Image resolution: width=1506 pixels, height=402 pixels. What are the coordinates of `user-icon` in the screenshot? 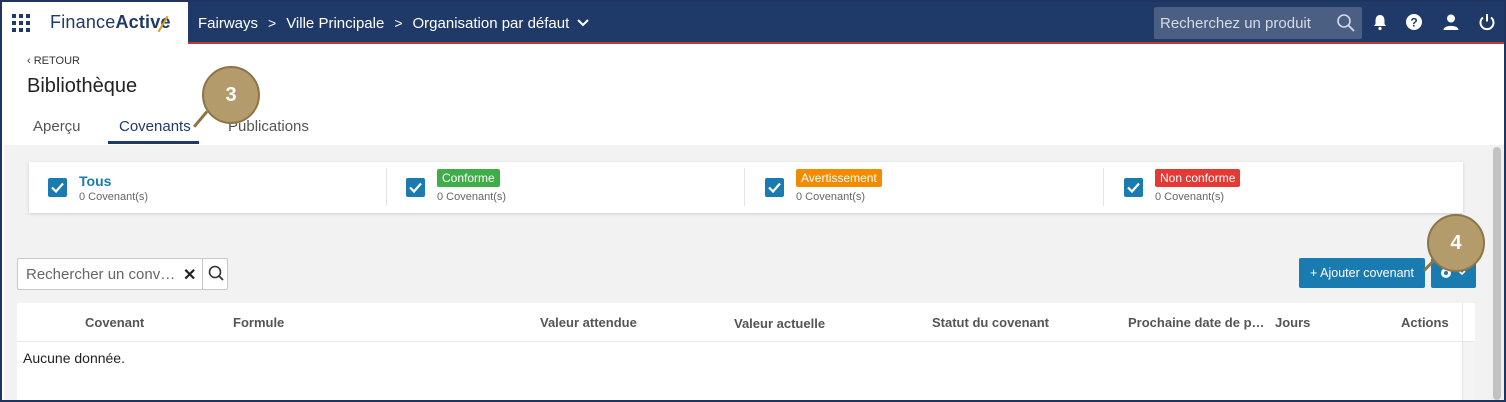 It's located at (1452, 23).